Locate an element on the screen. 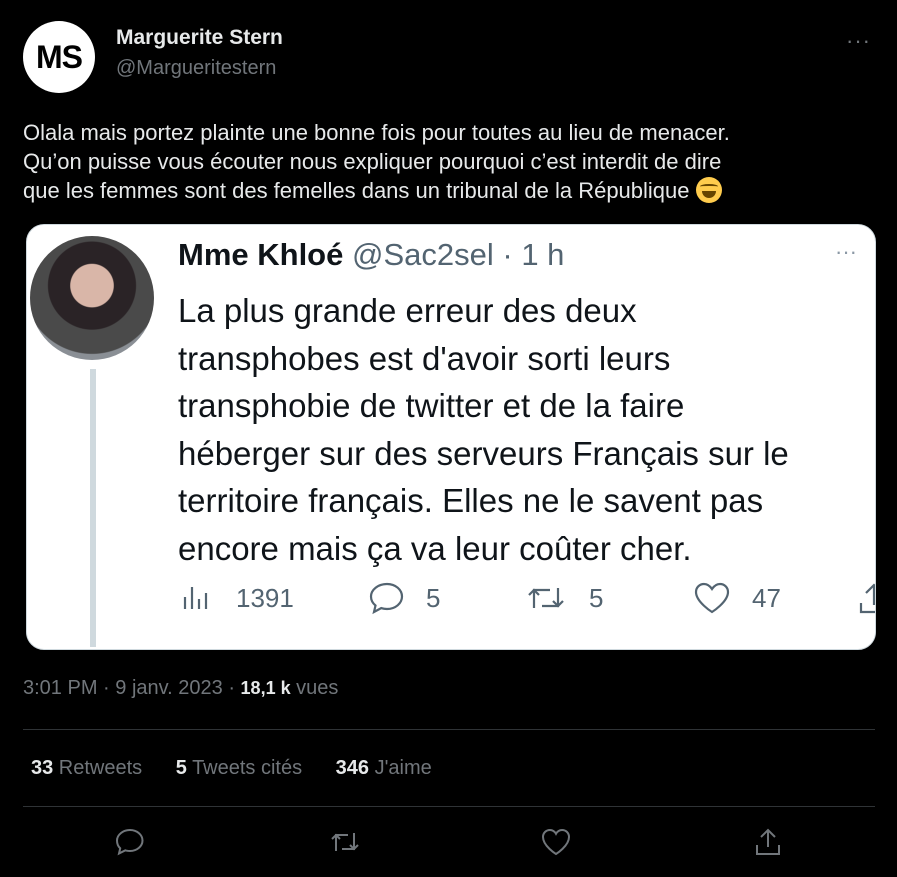 Image resolution: width=897 pixels, height=877 pixels. quoted-text-line: encore mais ça va leur coûter cher. is located at coordinates (435, 548).